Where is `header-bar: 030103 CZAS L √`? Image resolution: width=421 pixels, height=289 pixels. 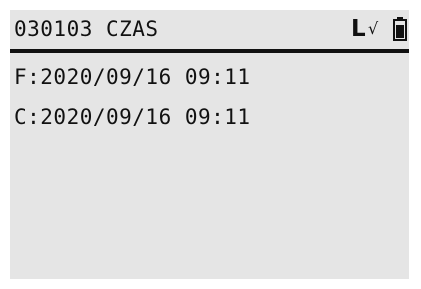
header-bar: 030103 CZAS L √ is located at coordinates (209, 29).